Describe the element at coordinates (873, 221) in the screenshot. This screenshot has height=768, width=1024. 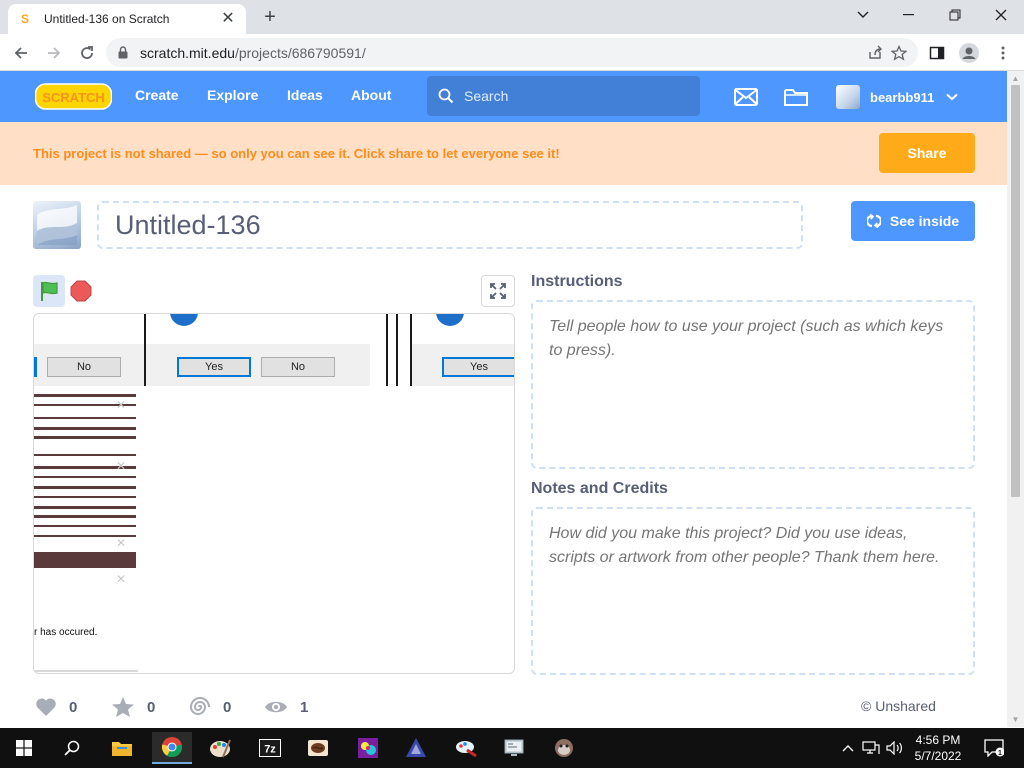
I see `see-inside-icon` at that location.